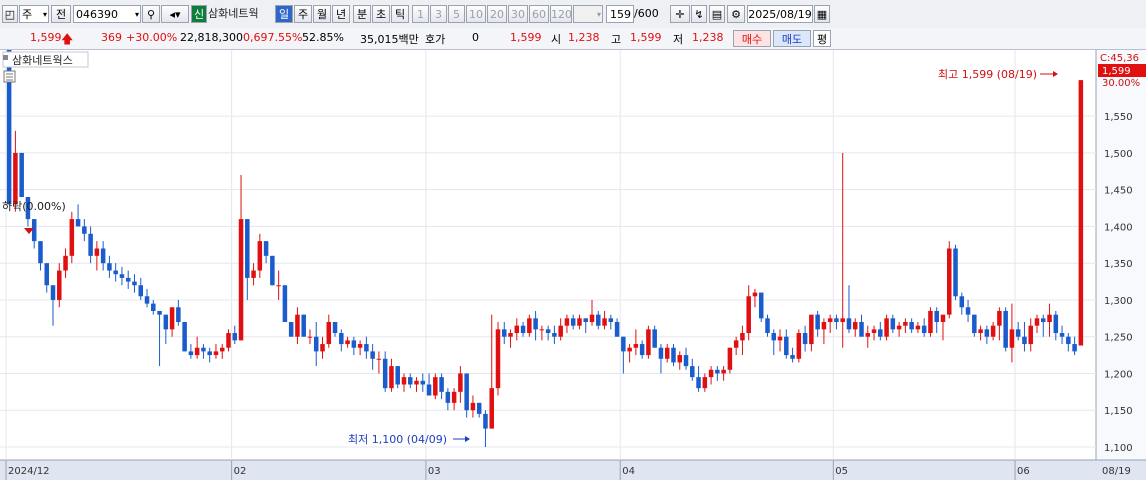  Describe the element at coordinates (175, 14) in the screenshot. I see `speaker-icon: ◂▾` at that location.